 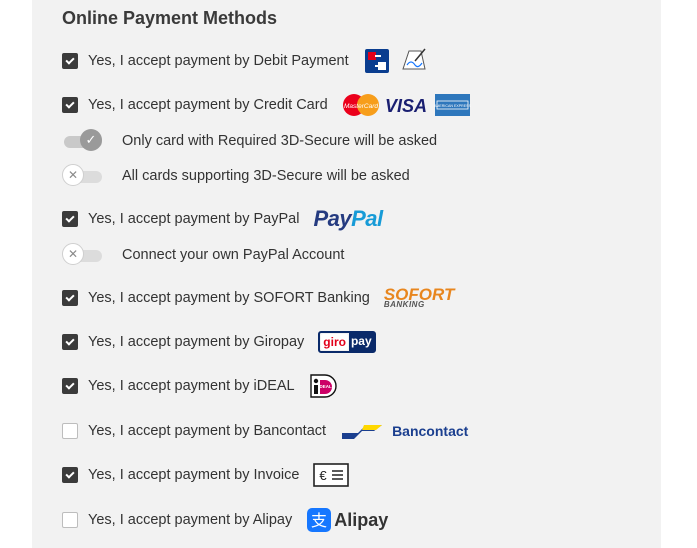 I want to click on method-row-ideal: Yes, I accept payment by iDEAL iDEAL, so click(x=200, y=386).